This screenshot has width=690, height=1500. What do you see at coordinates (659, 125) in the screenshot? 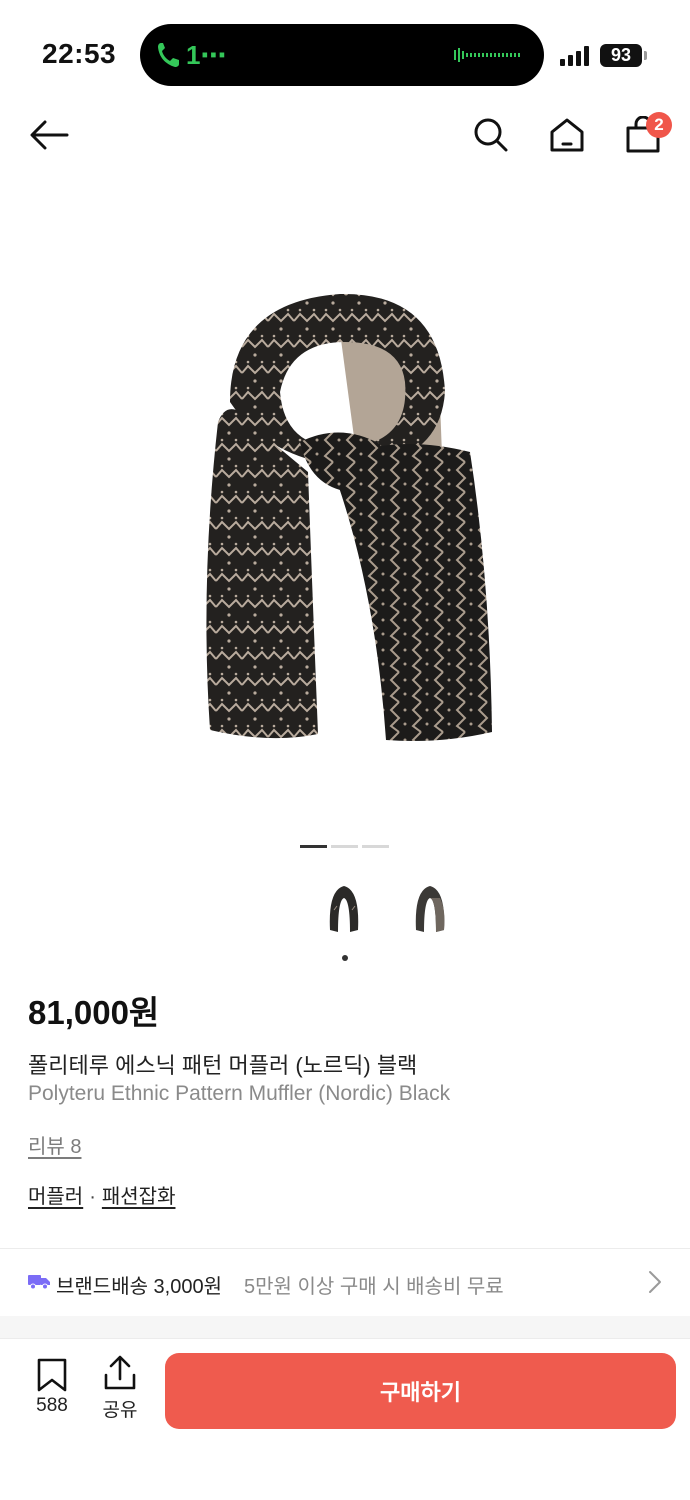
I see `cart-count-badge: 2` at bounding box center [659, 125].